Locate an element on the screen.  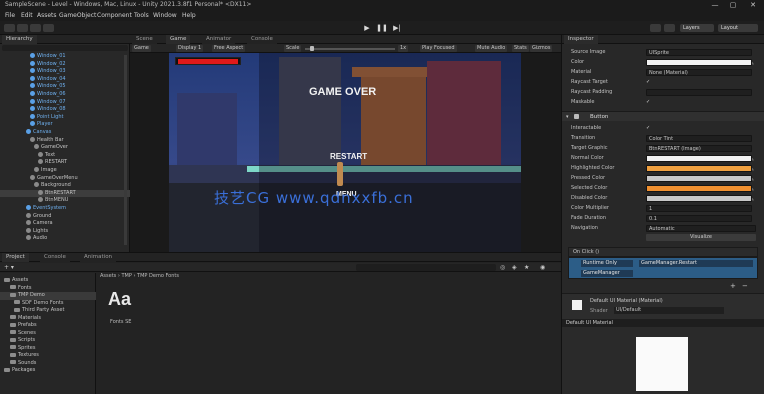
preview-header: Default UI Material is located at coordinates (663, 323).